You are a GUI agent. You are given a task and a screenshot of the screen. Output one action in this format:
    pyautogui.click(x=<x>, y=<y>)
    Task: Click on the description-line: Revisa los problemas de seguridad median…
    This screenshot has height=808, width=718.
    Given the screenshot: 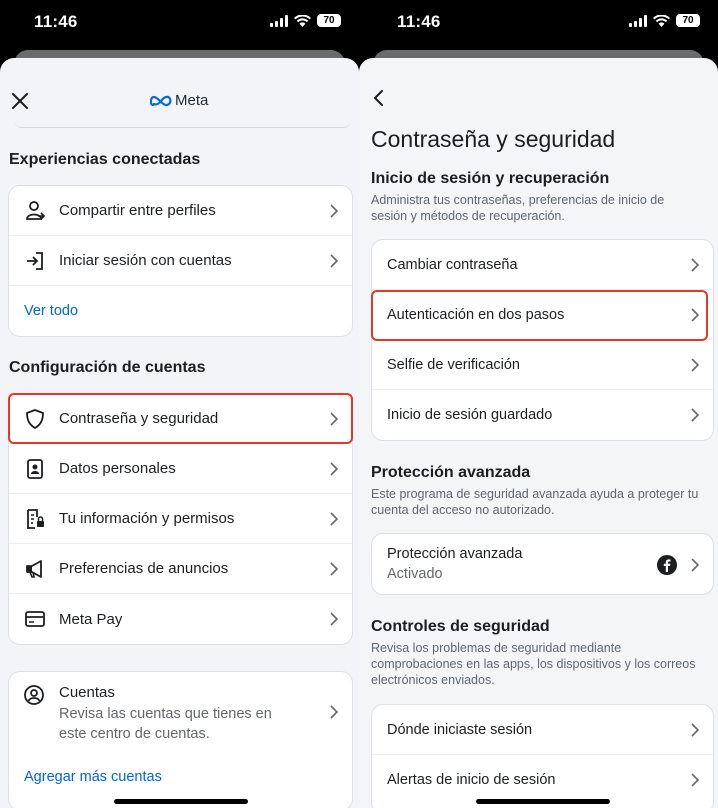 What is the action you would take?
    pyautogui.click(x=496, y=648)
    